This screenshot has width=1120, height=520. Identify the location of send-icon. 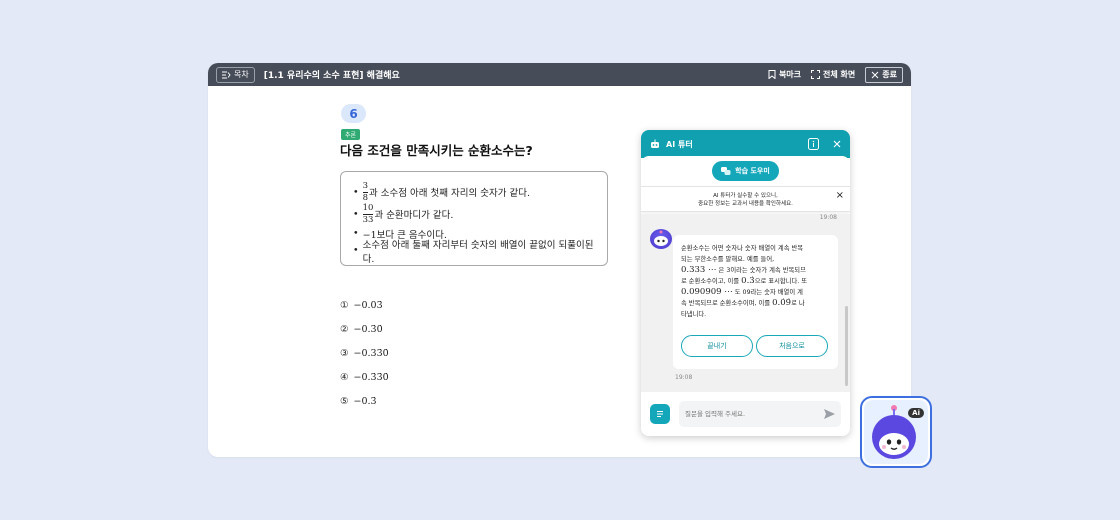
(829, 414).